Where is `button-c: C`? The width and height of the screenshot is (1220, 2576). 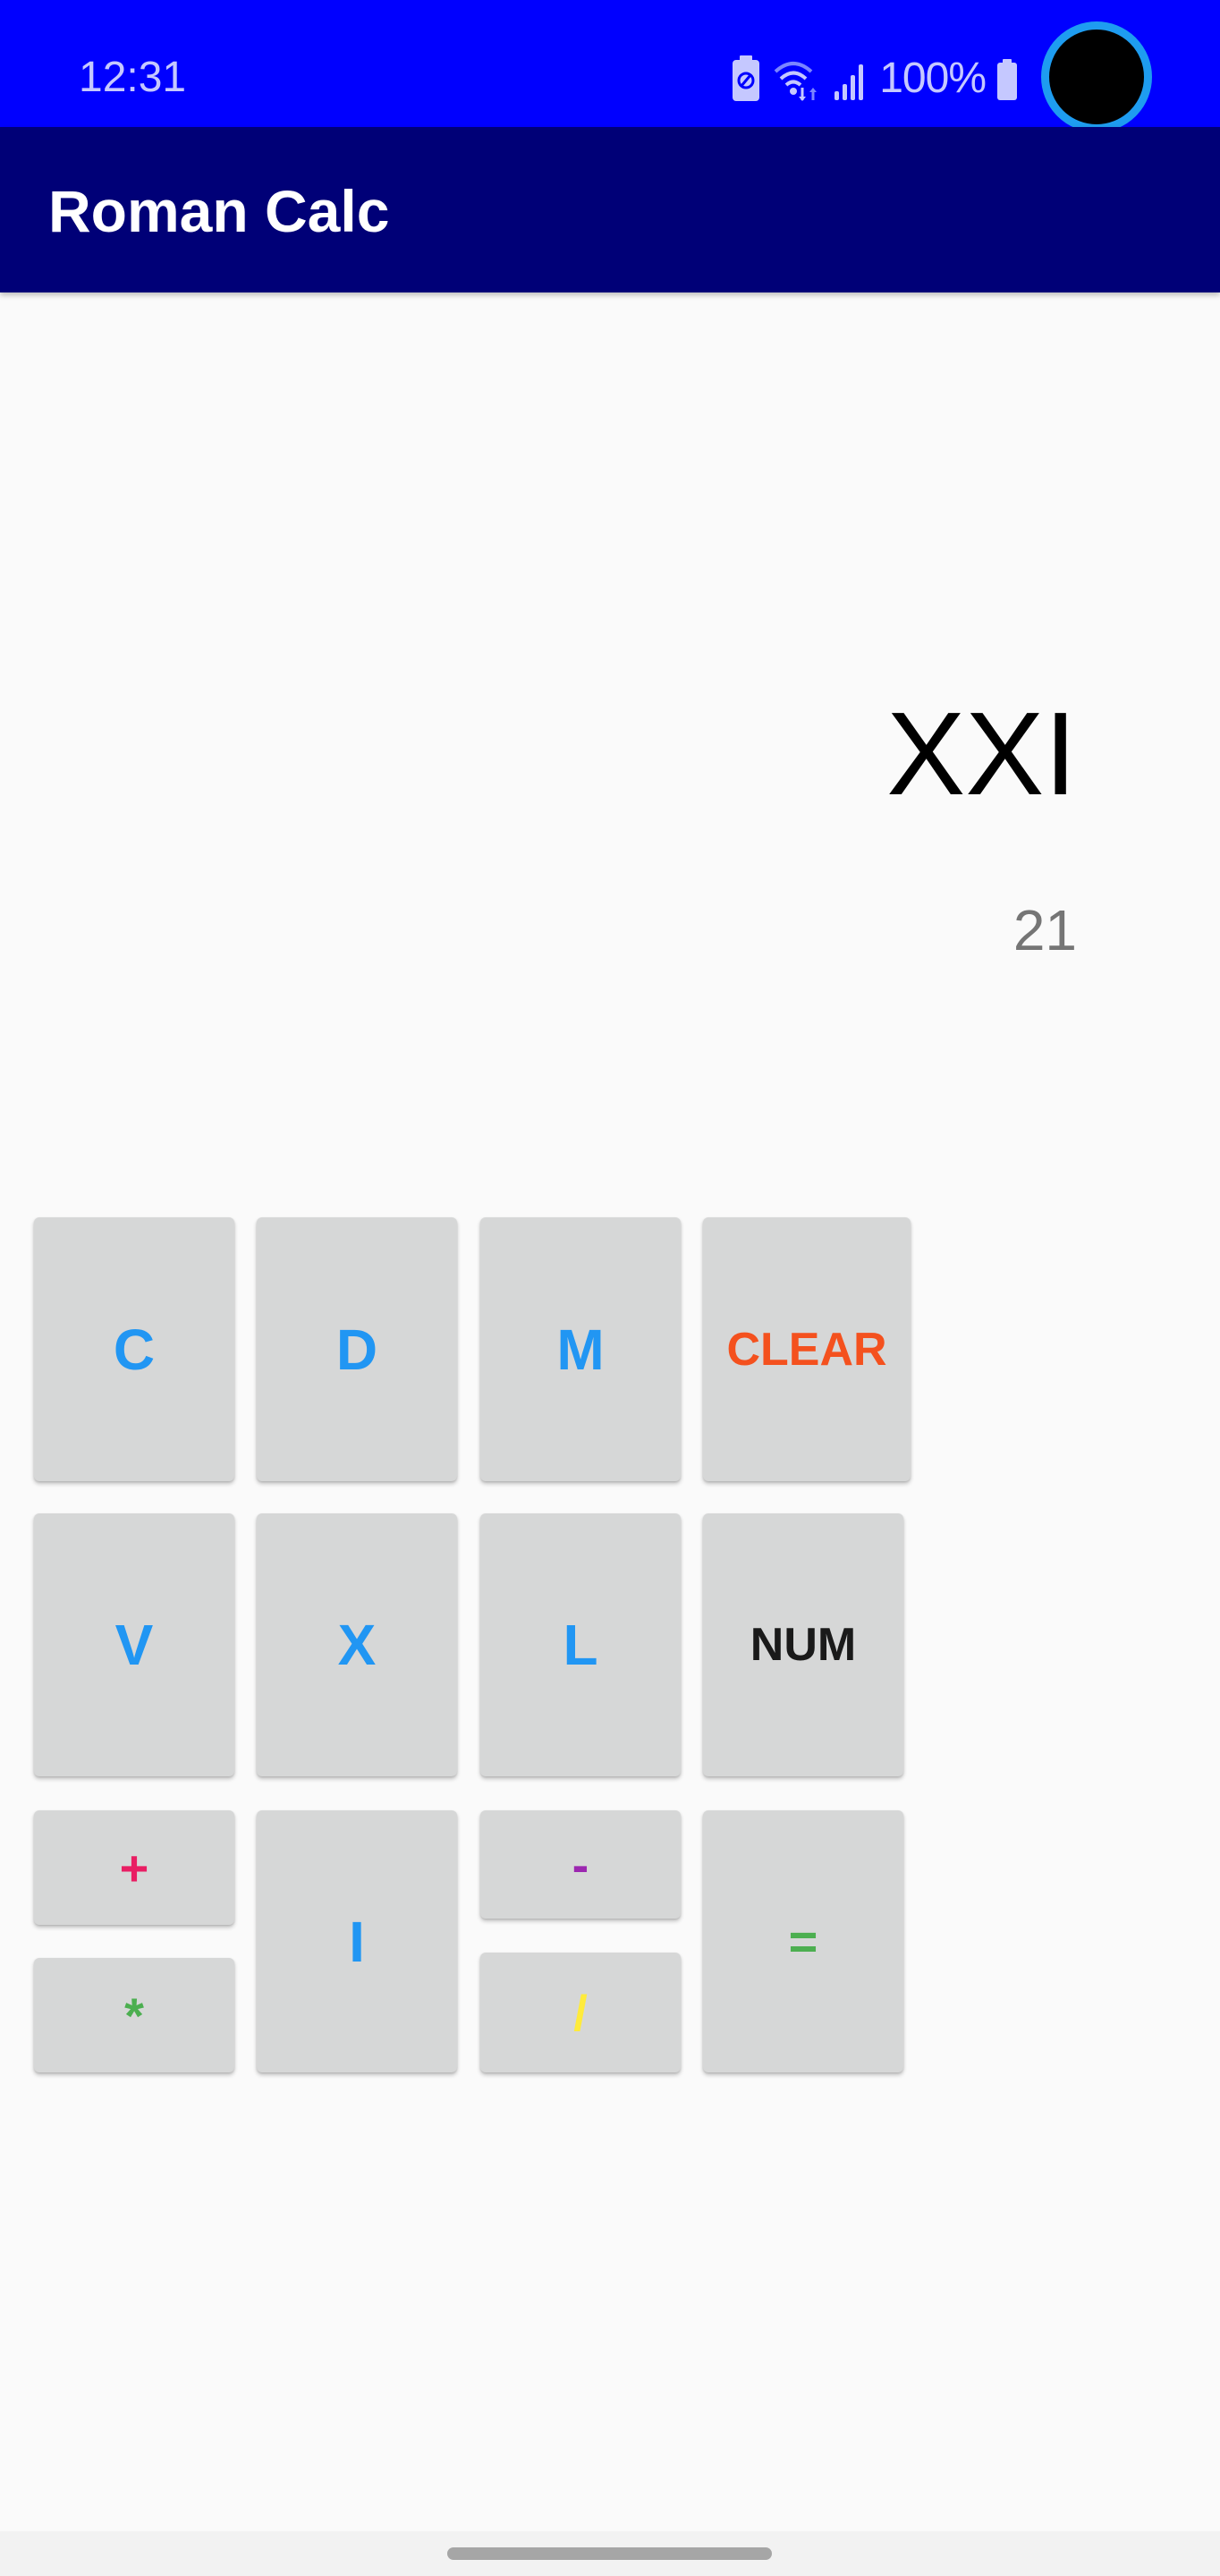
button-c: C is located at coordinates (134, 1349).